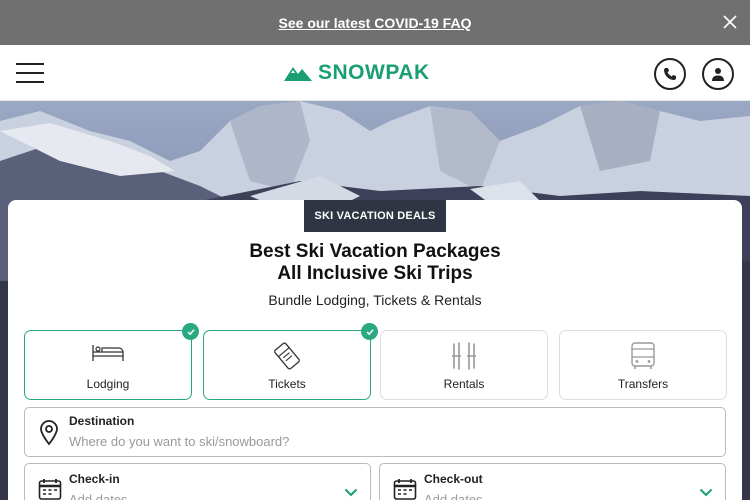 The image size is (750, 500). I want to click on site-header: SNOWPAK, so click(375, 73).